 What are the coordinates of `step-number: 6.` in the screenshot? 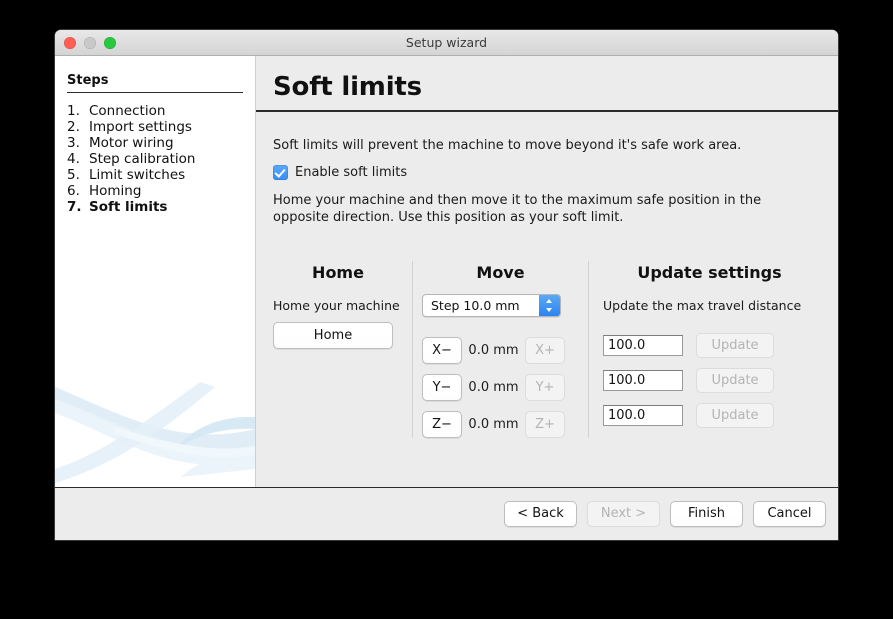 It's located at (73, 191).